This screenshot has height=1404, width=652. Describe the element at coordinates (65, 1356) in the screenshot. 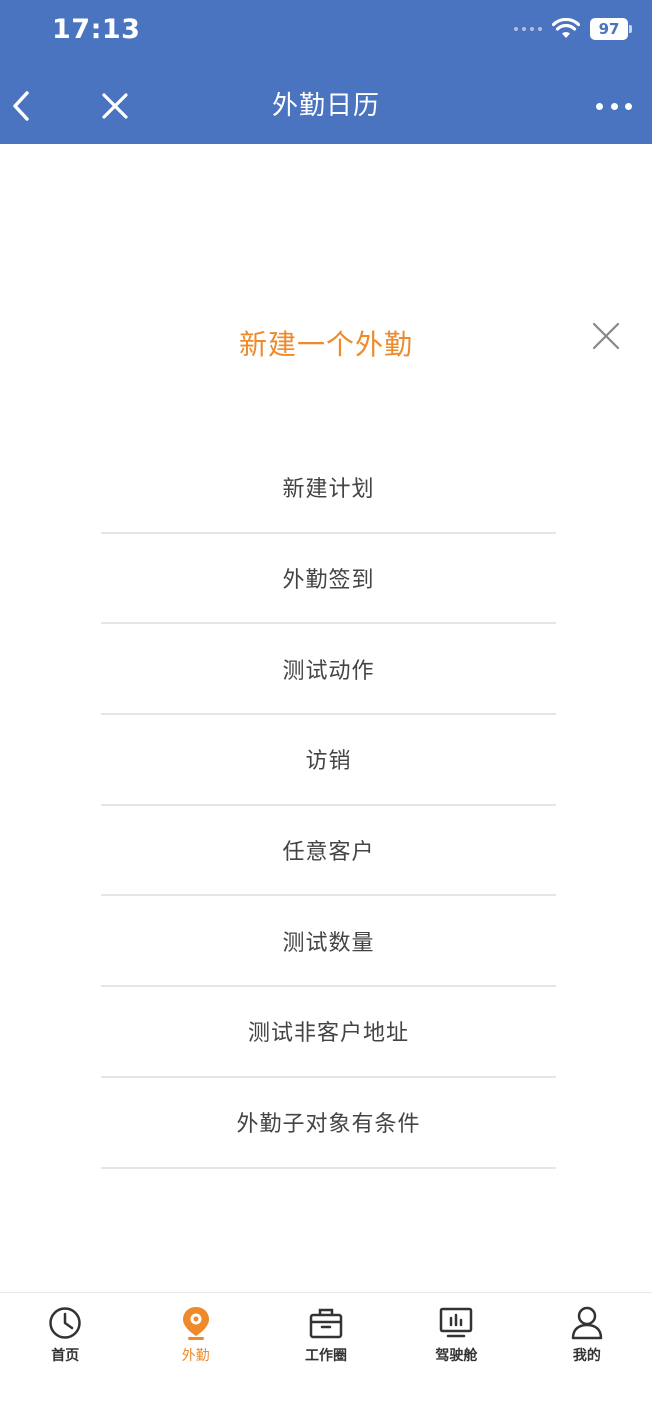

I see `tab-label: 首页` at that location.